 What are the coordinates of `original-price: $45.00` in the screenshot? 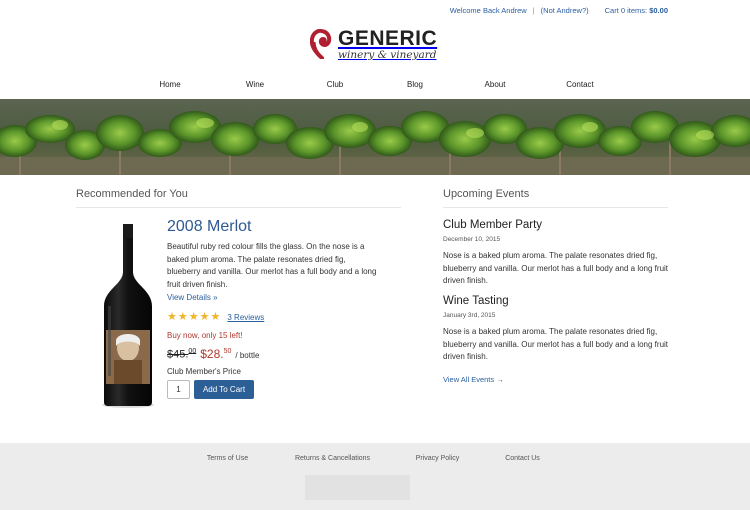 It's located at (182, 354).